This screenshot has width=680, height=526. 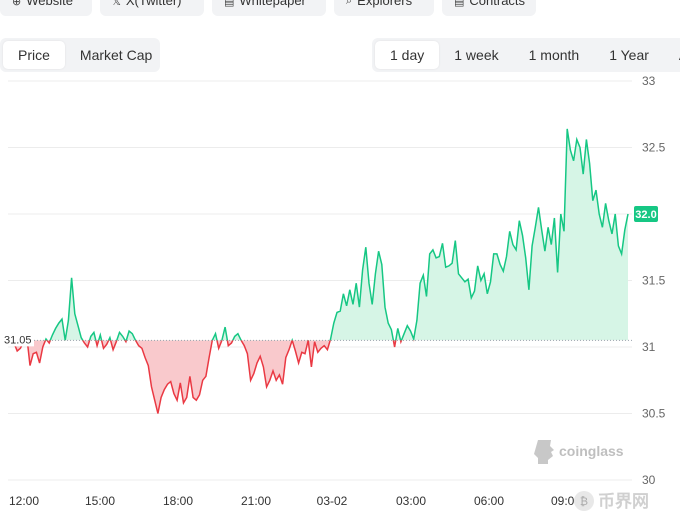 I want to click on x-tick-label: 12:00, so click(x=24, y=501).